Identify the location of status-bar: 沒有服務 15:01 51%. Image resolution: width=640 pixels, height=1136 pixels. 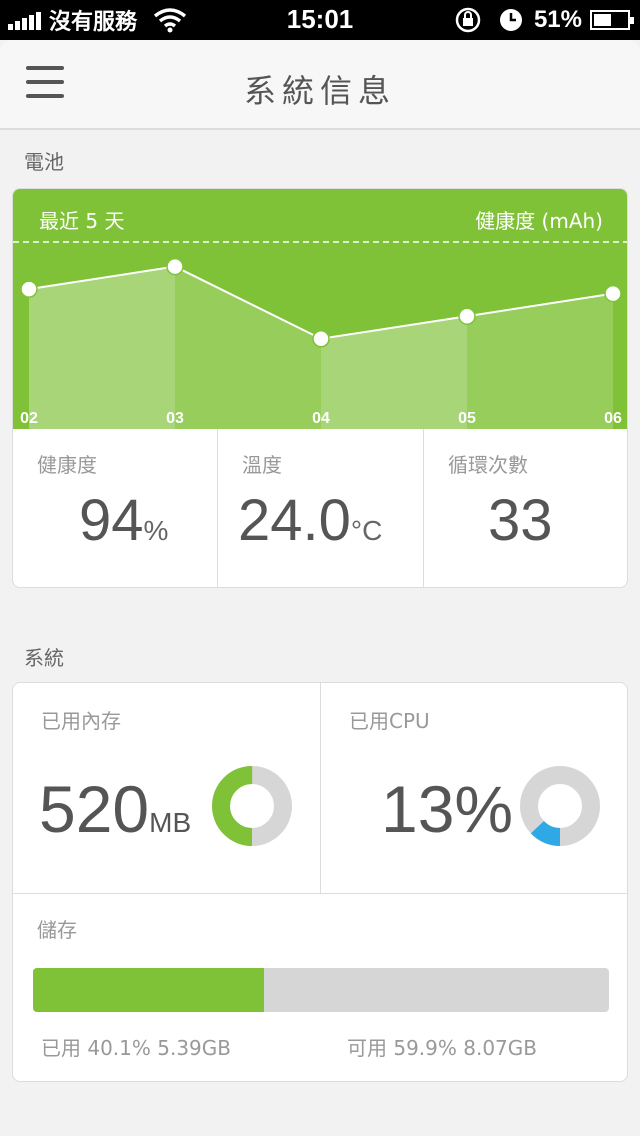
(320, 20).